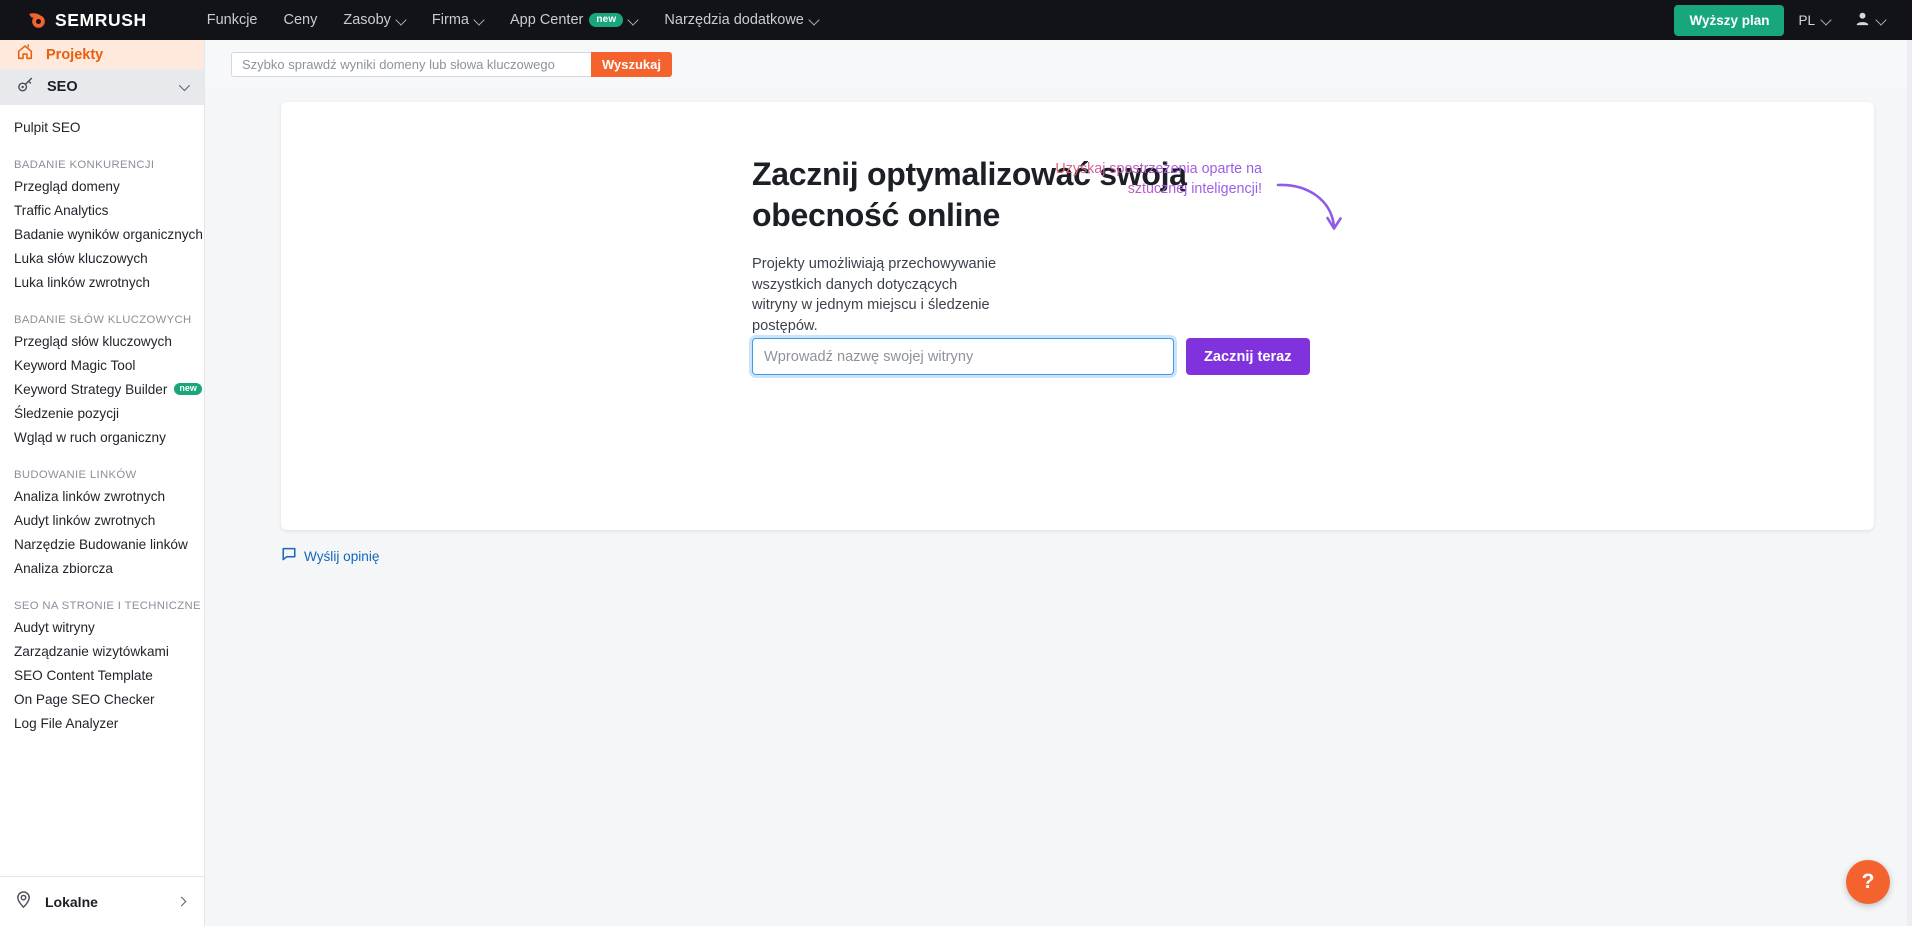 The image size is (1912, 926). What do you see at coordinates (1058, 64) in the screenshot?
I see `global-search-bar: Wyszukaj` at bounding box center [1058, 64].